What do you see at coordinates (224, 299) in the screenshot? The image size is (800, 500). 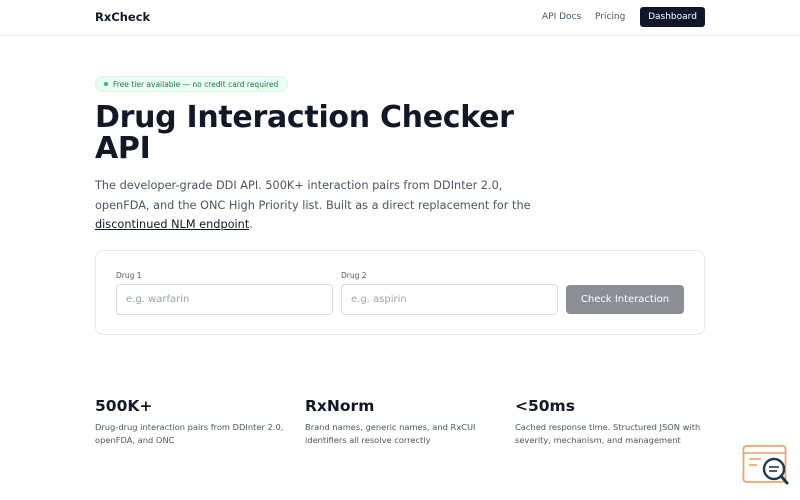 I see `drug1-input` at bounding box center [224, 299].